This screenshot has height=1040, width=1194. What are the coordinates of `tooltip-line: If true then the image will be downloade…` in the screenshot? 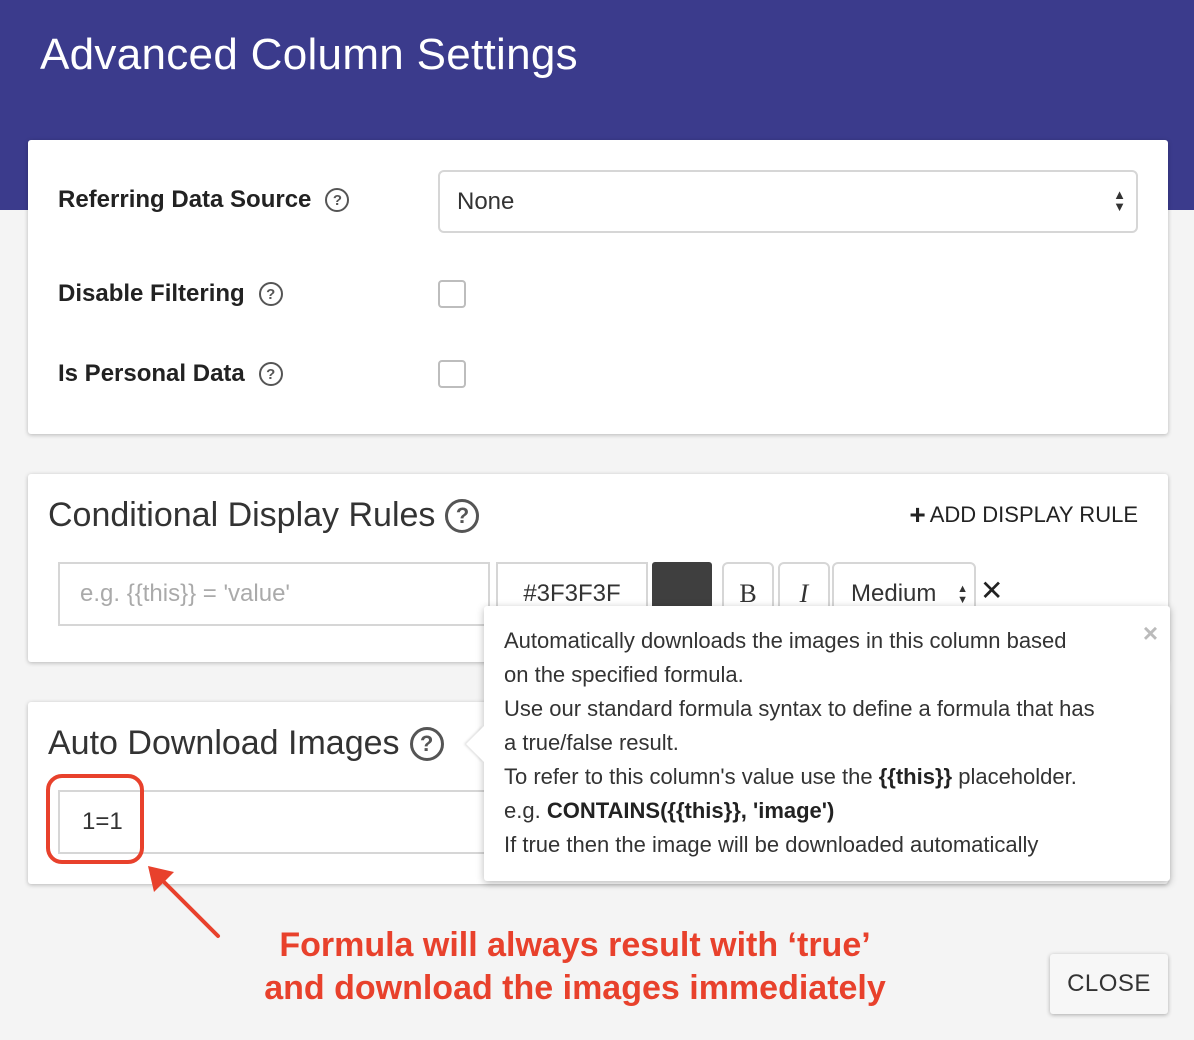 It's located at (771, 844).